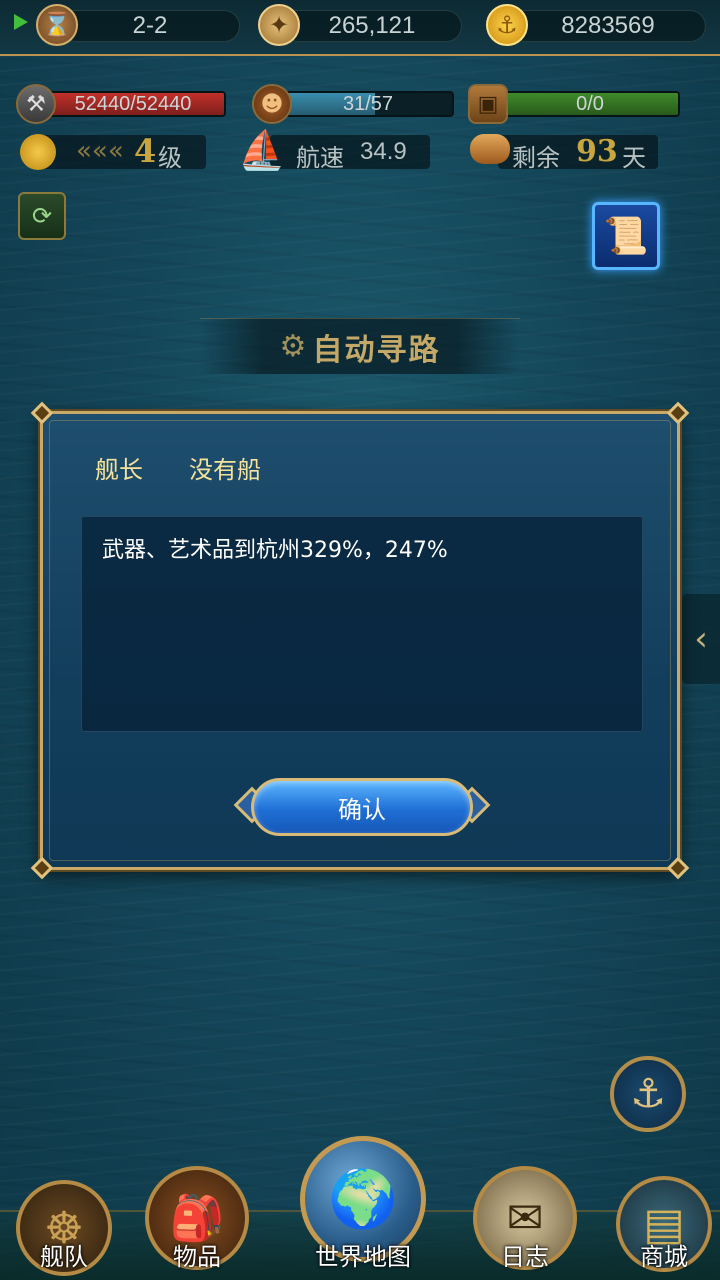 This screenshot has width=720, height=1280. Describe the element at coordinates (119, 470) in the screenshot. I see `captain-label: 舰长` at that location.